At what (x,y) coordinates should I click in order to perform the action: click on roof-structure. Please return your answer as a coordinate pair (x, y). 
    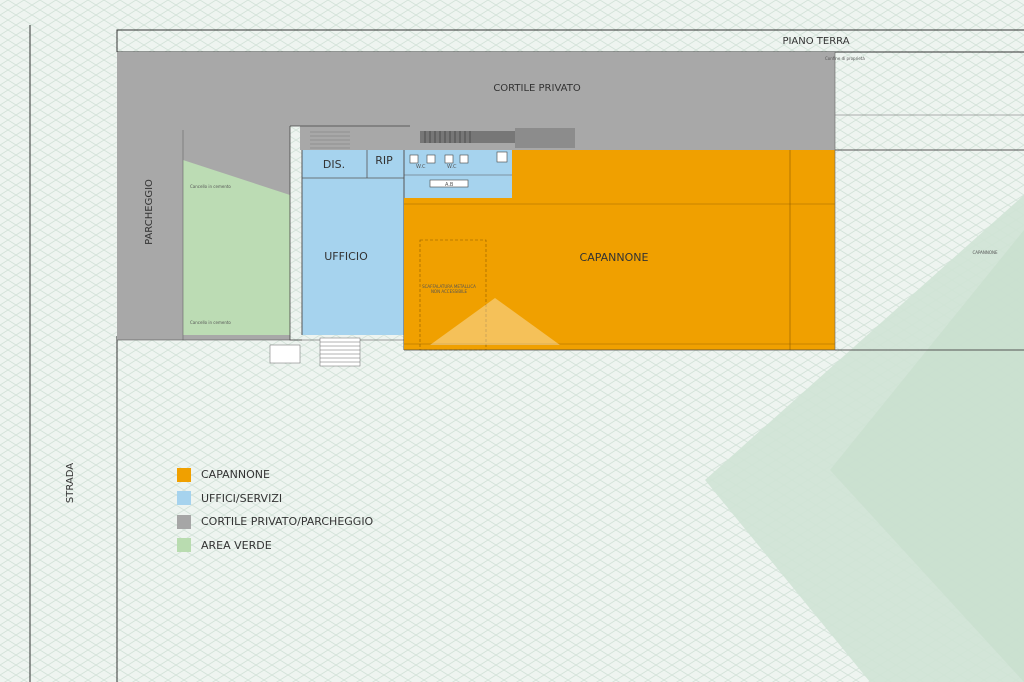
    Looking at the image, I should click on (467, 137).